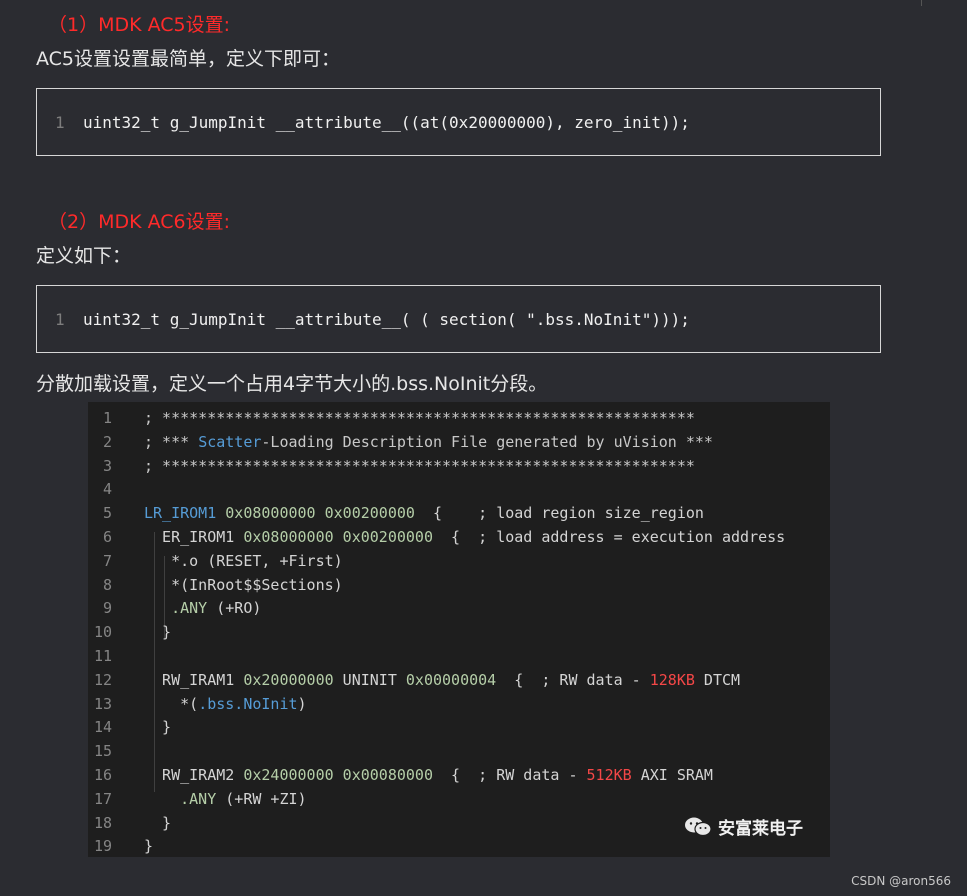 The image size is (967, 896). I want to click on line-number: 5, so click(107, 513).